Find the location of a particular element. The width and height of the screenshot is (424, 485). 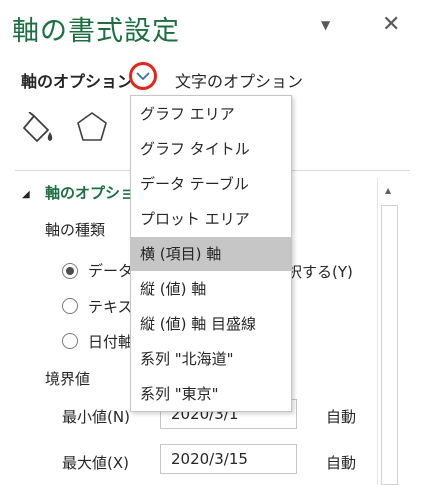

axis-type-label: 軸の種類 is located at coordinates (75, 230).